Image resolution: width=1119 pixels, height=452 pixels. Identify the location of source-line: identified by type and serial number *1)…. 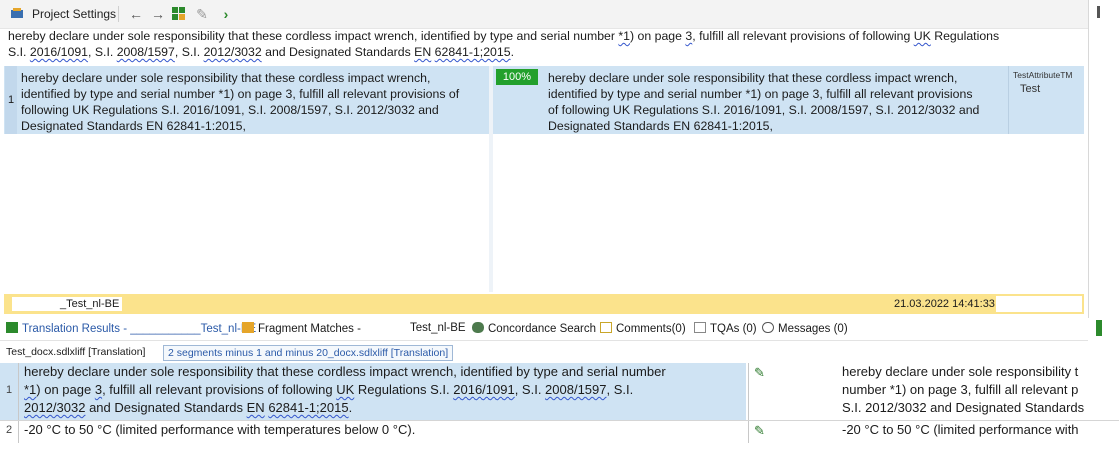
(240, 94).